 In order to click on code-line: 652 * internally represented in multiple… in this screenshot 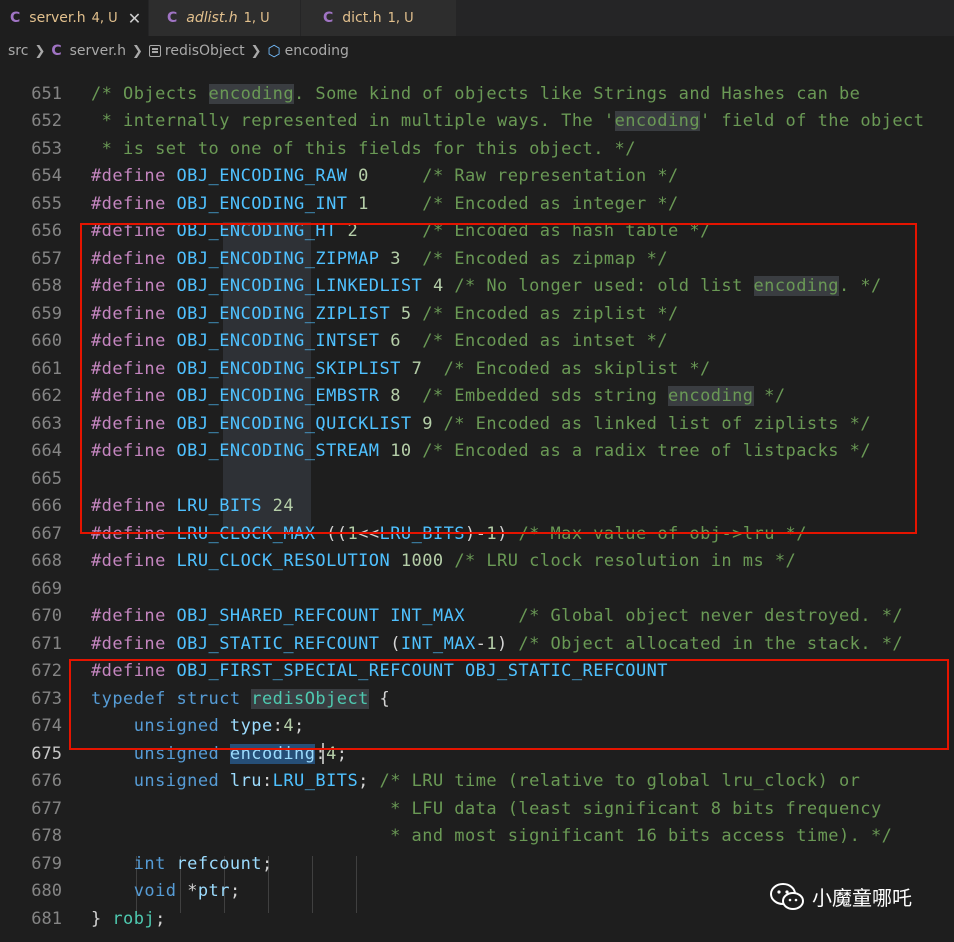, I will do `click(477, 122)`.